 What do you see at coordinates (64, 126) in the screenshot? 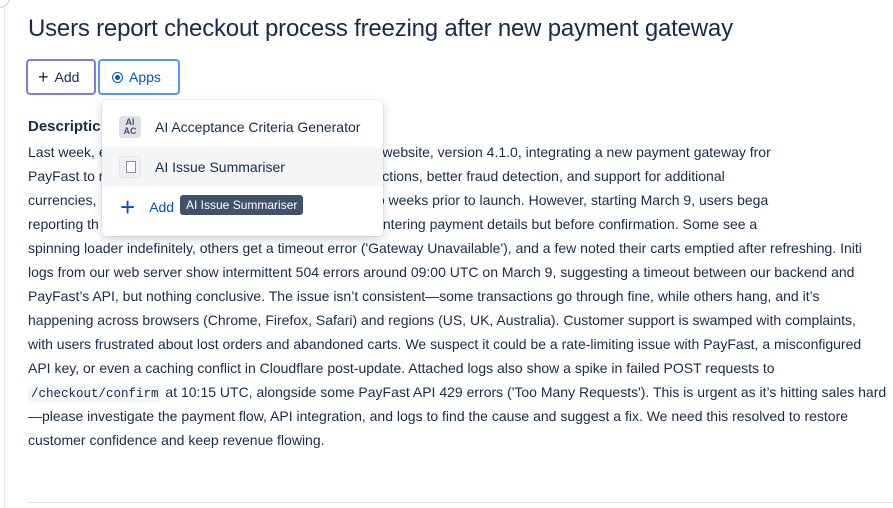
I see `description-heading: Descriptic` at bounding box center [64, 126].